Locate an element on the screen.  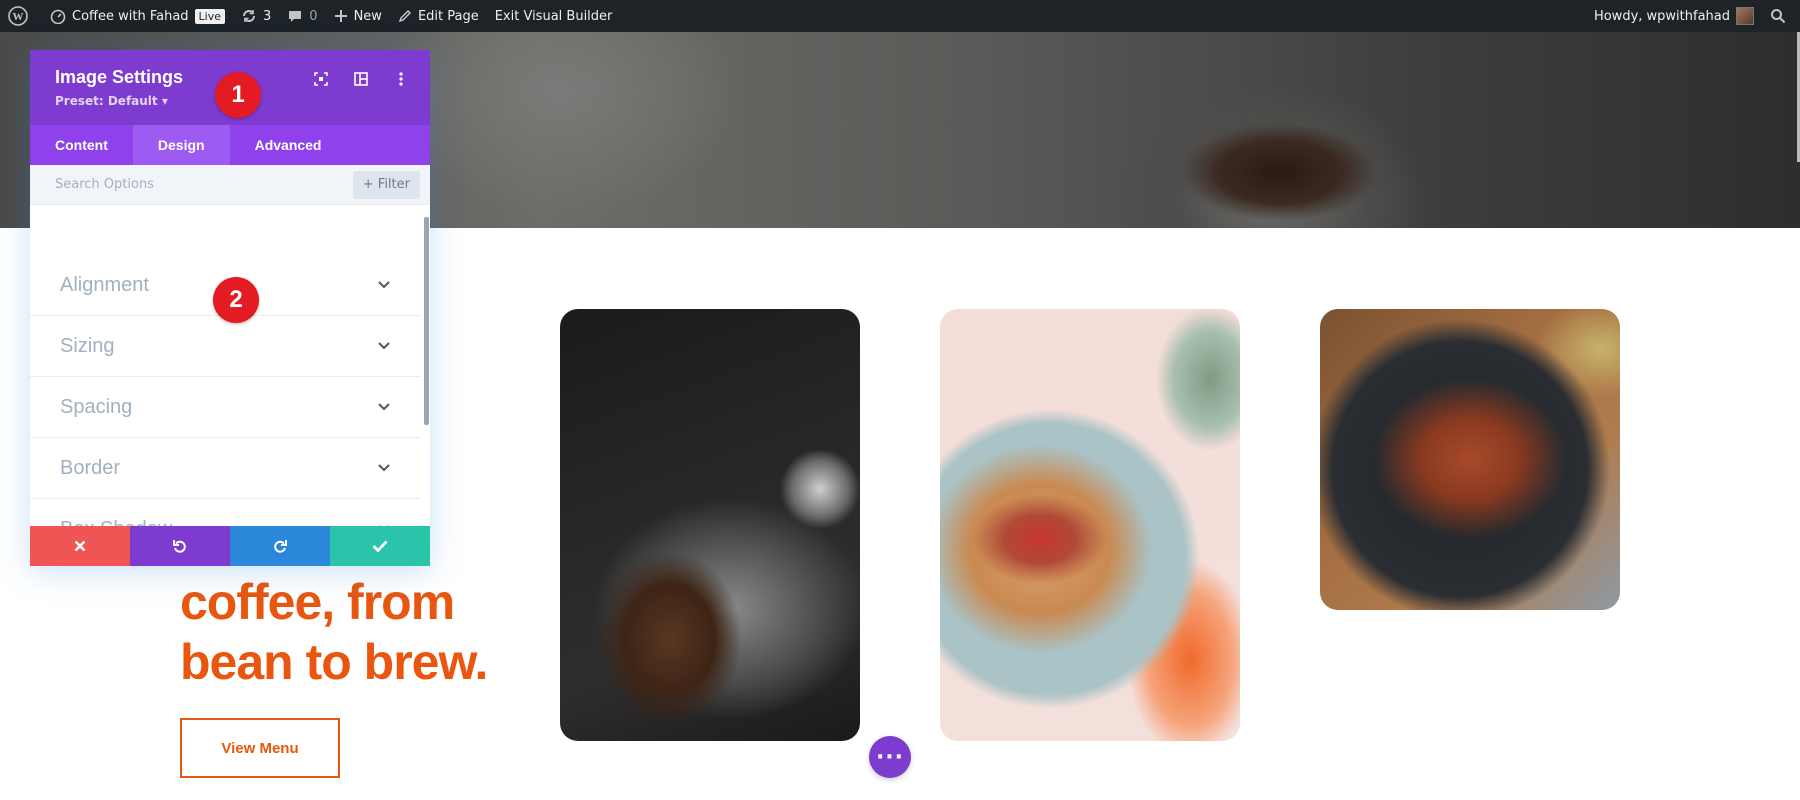
undo-icon is located at coordinates (179, 546).